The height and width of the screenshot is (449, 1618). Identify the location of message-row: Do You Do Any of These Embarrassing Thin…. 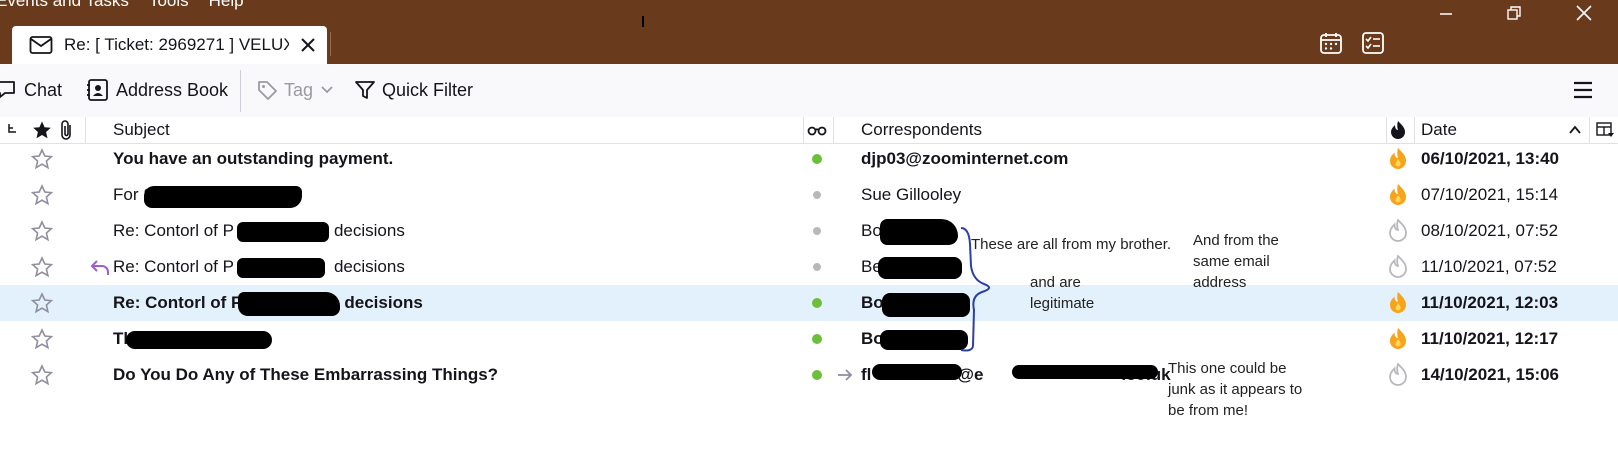
(809, 375).